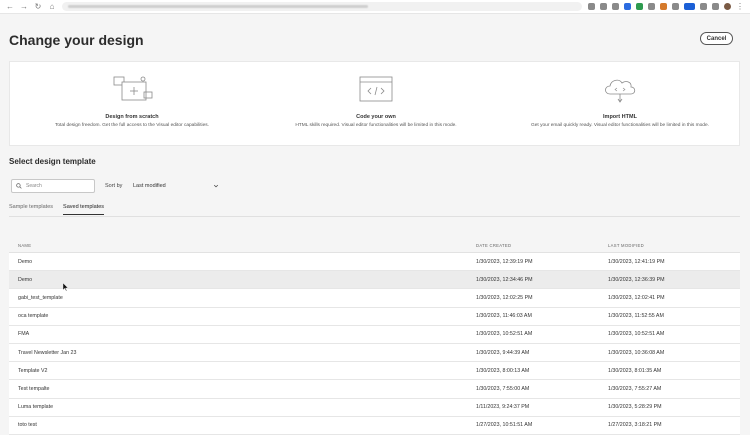 This screenshot has height=435, width=750. Describe the element at coordinates (715, 6) in the screenshot. I see `profile-extension-icon` at that location.